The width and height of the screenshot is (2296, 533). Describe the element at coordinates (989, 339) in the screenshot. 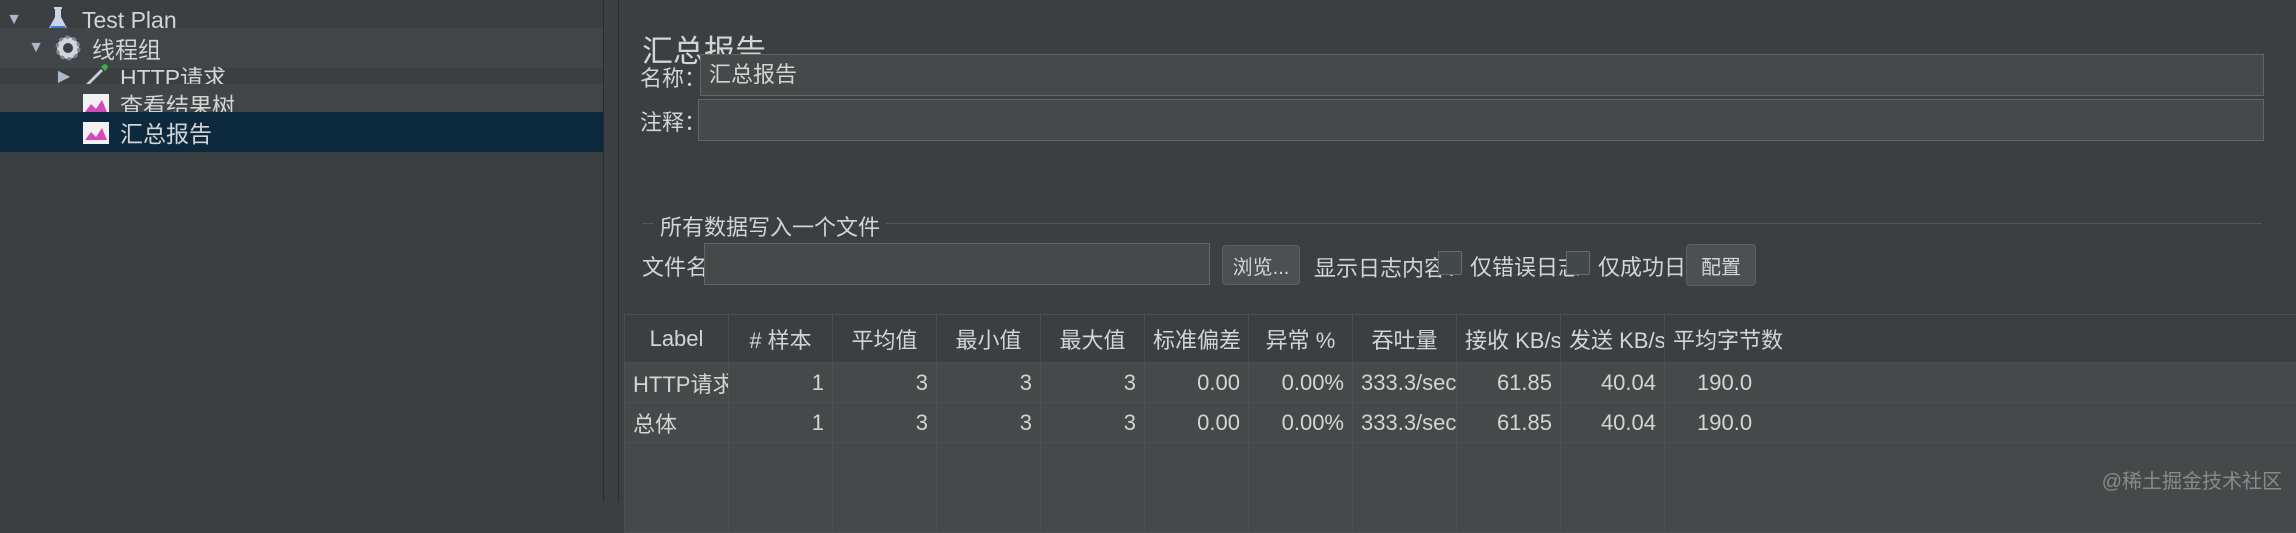

I see `column-header-min: 最小值` at that location.